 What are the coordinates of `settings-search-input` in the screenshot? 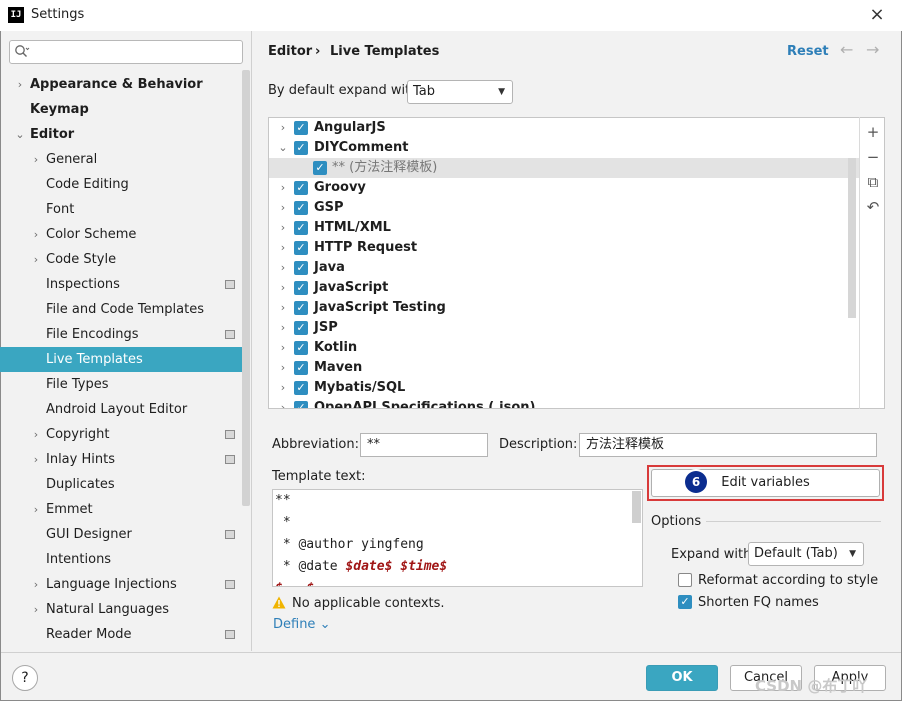 It's located at (126, 52).